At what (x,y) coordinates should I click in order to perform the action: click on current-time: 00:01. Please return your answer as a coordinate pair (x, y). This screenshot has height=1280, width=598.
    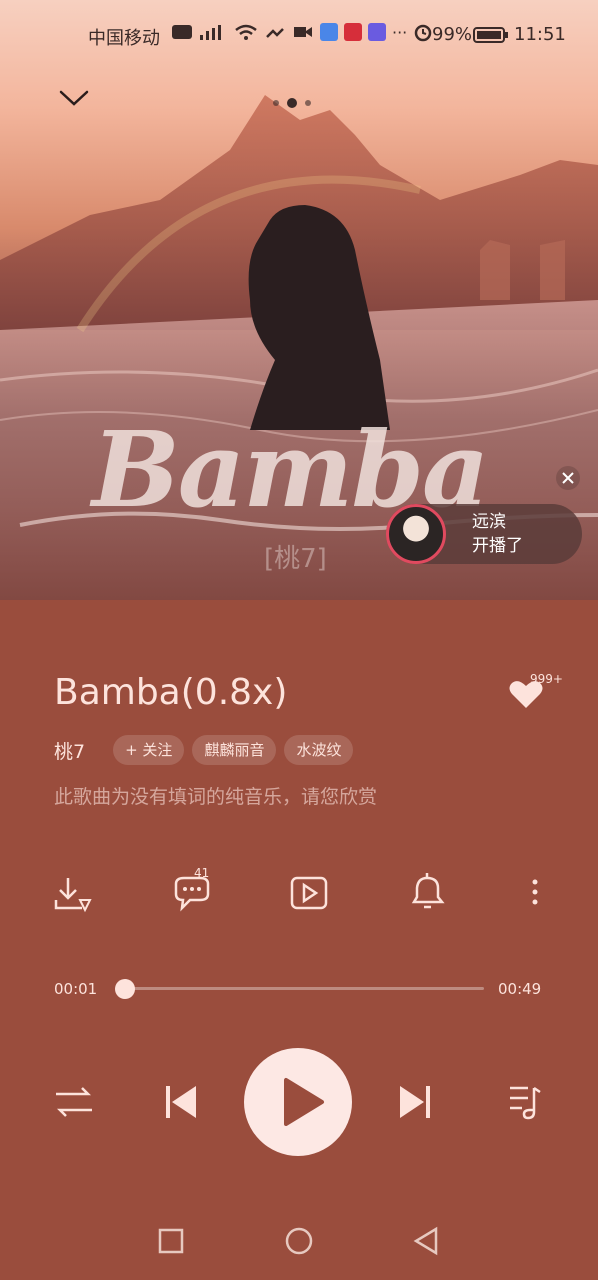
    Looking at the image, I should click on (76, 989).